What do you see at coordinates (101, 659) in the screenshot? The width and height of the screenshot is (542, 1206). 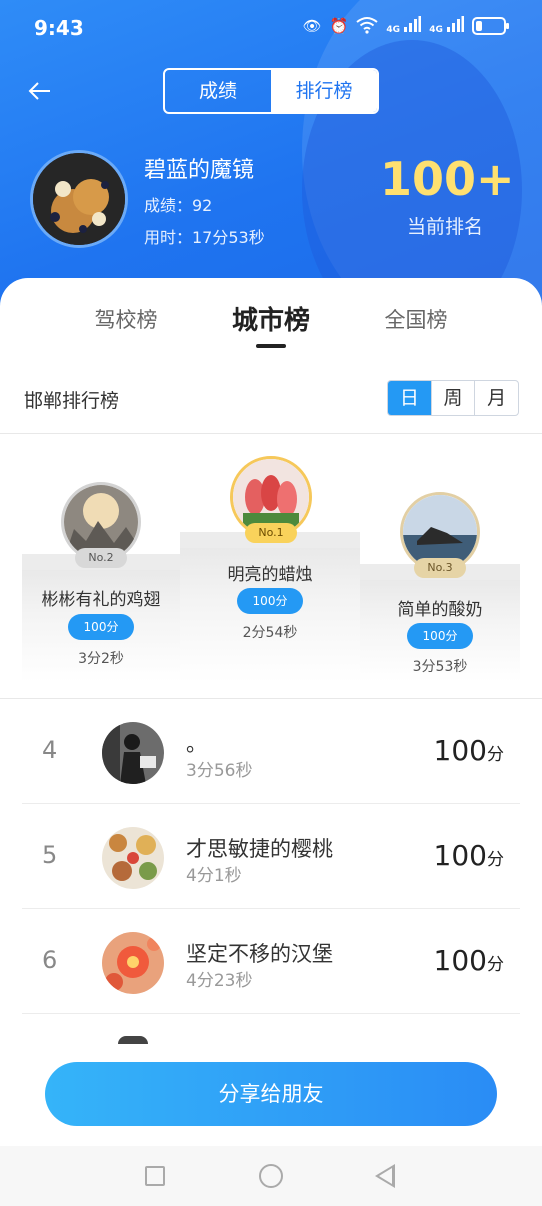 I see `podium-time-second: 3分2秒` at bounding box center [101, 659].